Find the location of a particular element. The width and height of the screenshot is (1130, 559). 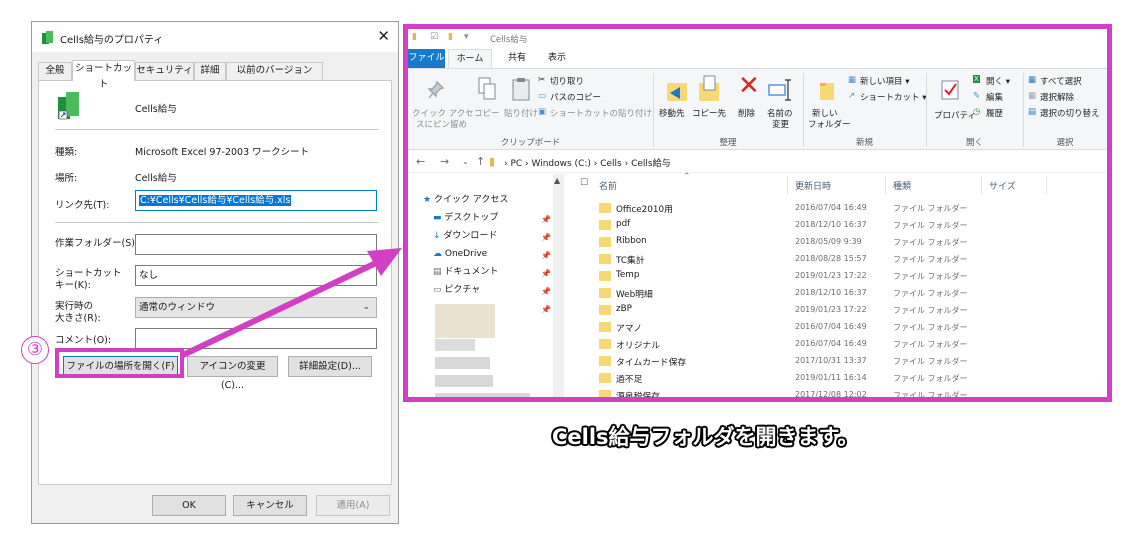

cut-button: 切り取り is located at coordinates (567, 81).